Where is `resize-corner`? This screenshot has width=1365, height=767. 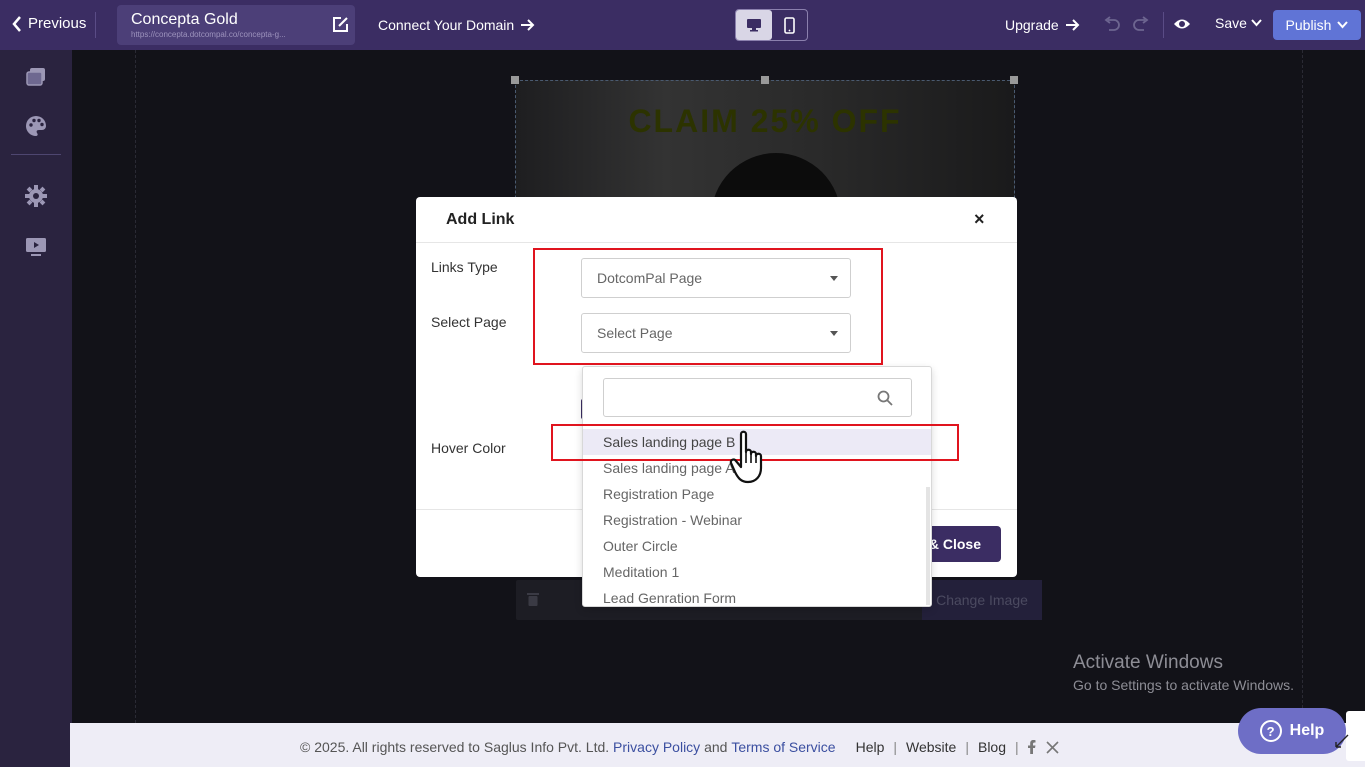 resize-corner is located at coordinates (1350, 736).